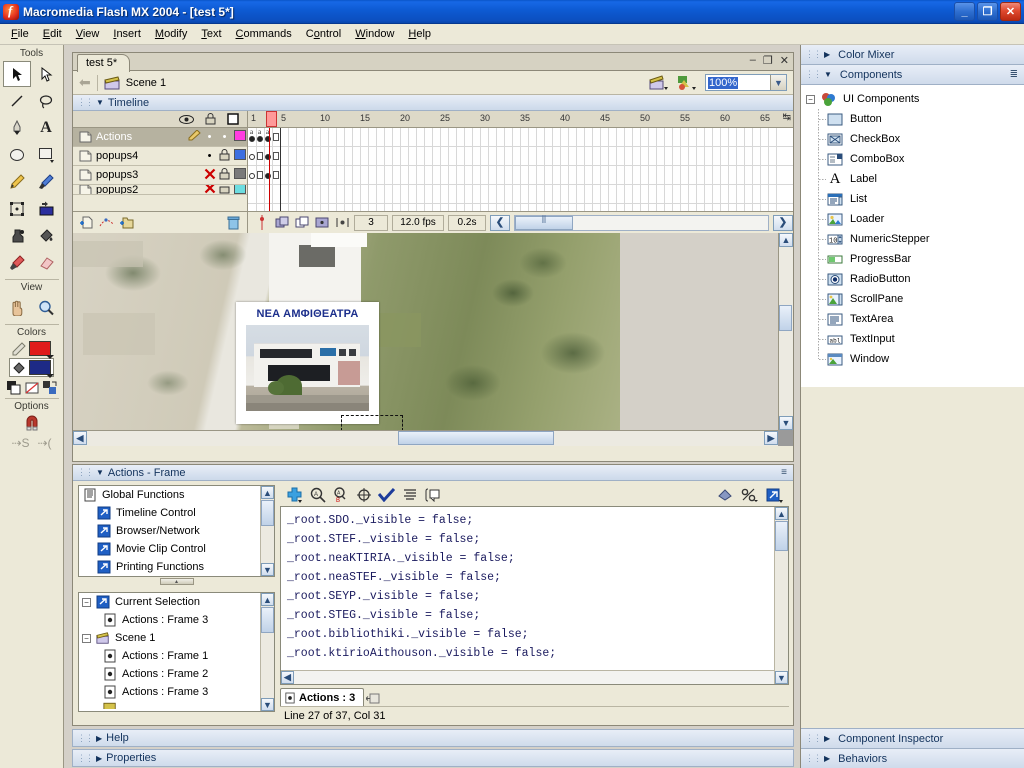 The width and height of the screenshot is (1024, 768). What do you see at coordinates (176, 692) in the screenshot?
I see `script-nav-actions-frame-3: Actions : Frame 3` at bounding box center [176, 692].